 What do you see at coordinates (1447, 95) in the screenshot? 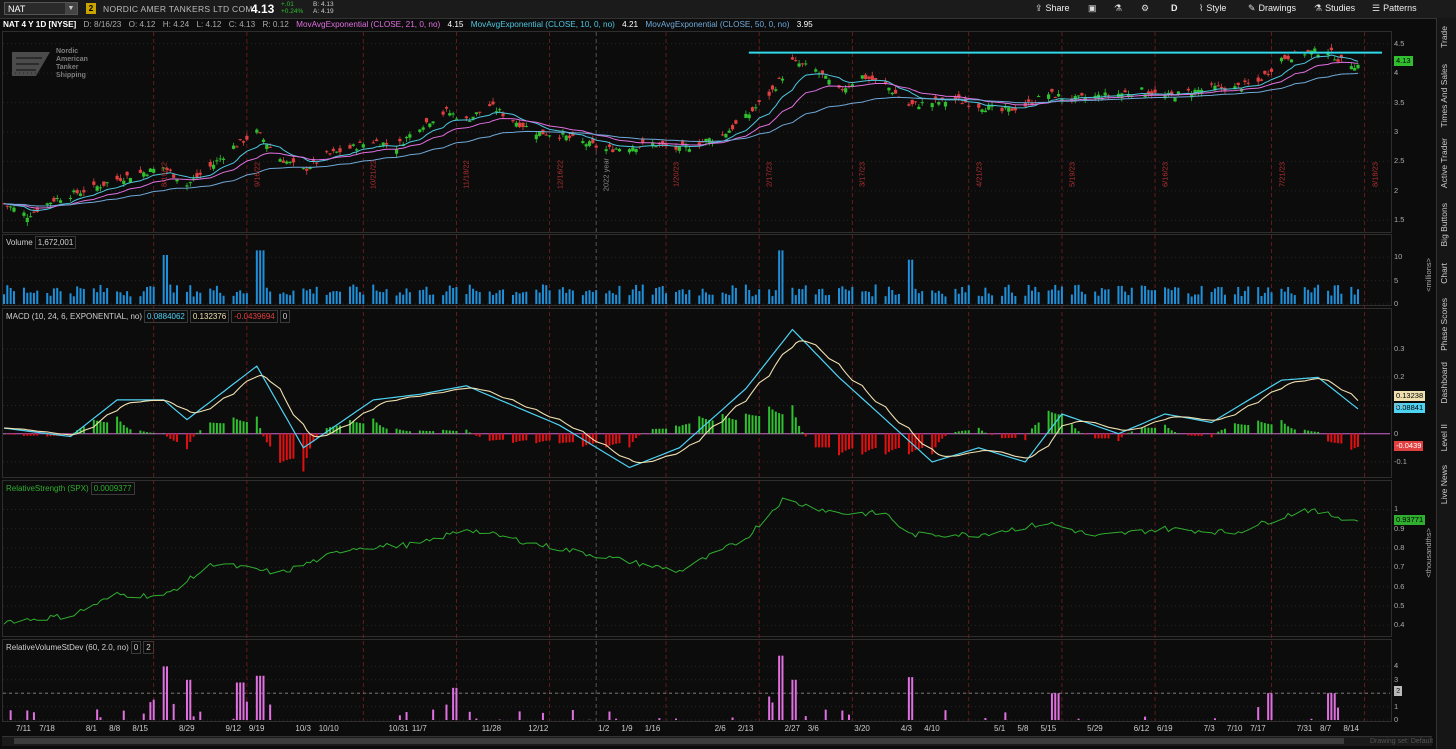
I see `right-tab-times-and-sales: Times And Sales` at bounding box center [1447, 95].